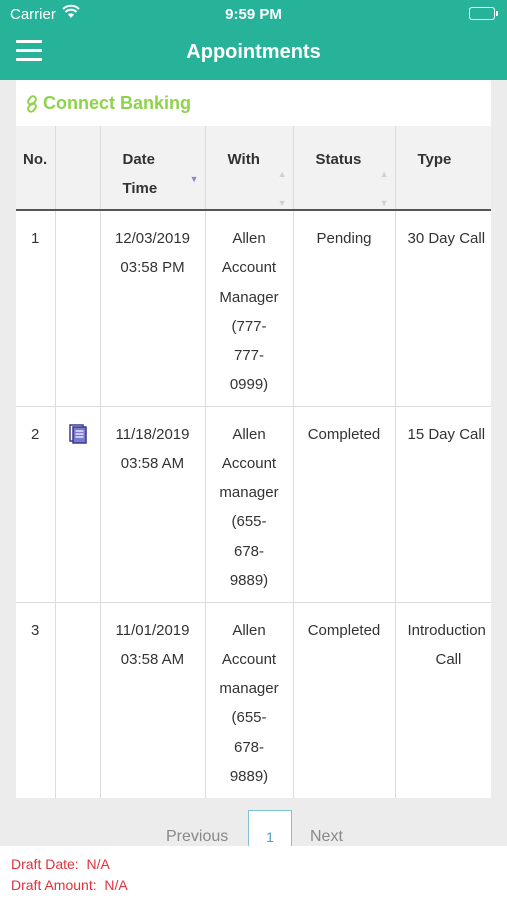  I want to click on draft-date-line: Draft Date: N/A, so click(259, 864).